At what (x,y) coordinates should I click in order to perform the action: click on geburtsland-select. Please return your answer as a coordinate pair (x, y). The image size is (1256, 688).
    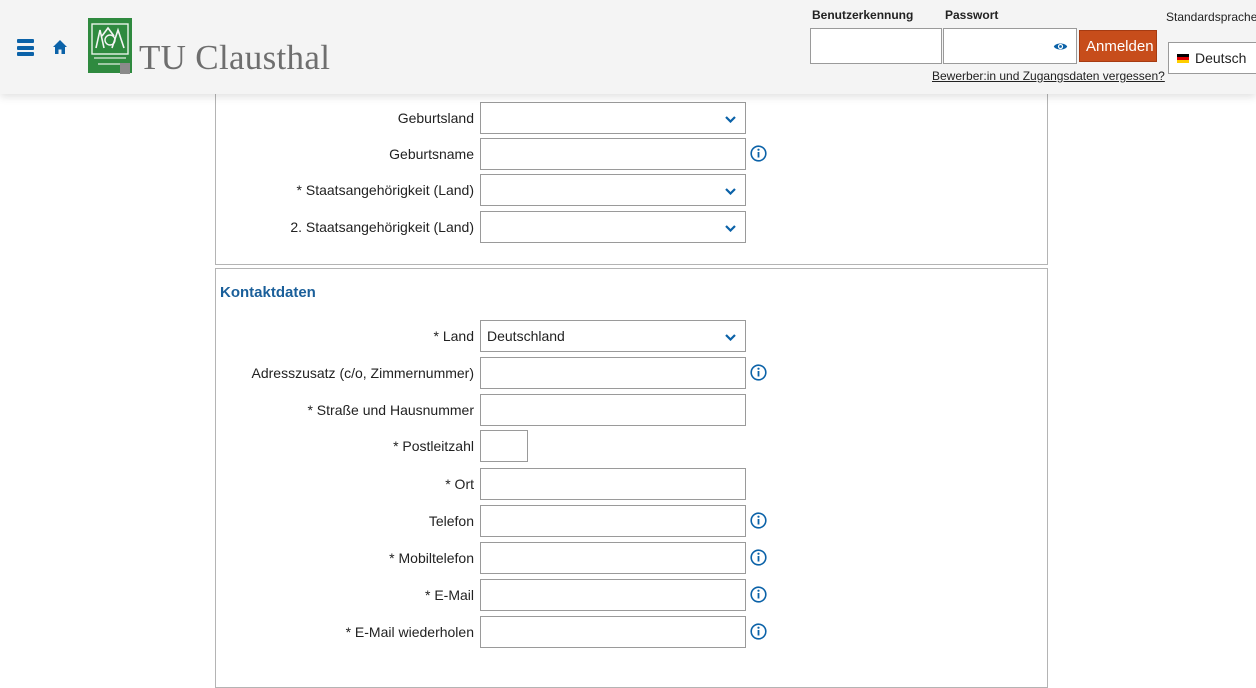
    Looking at the image, I should click on (613, 118).